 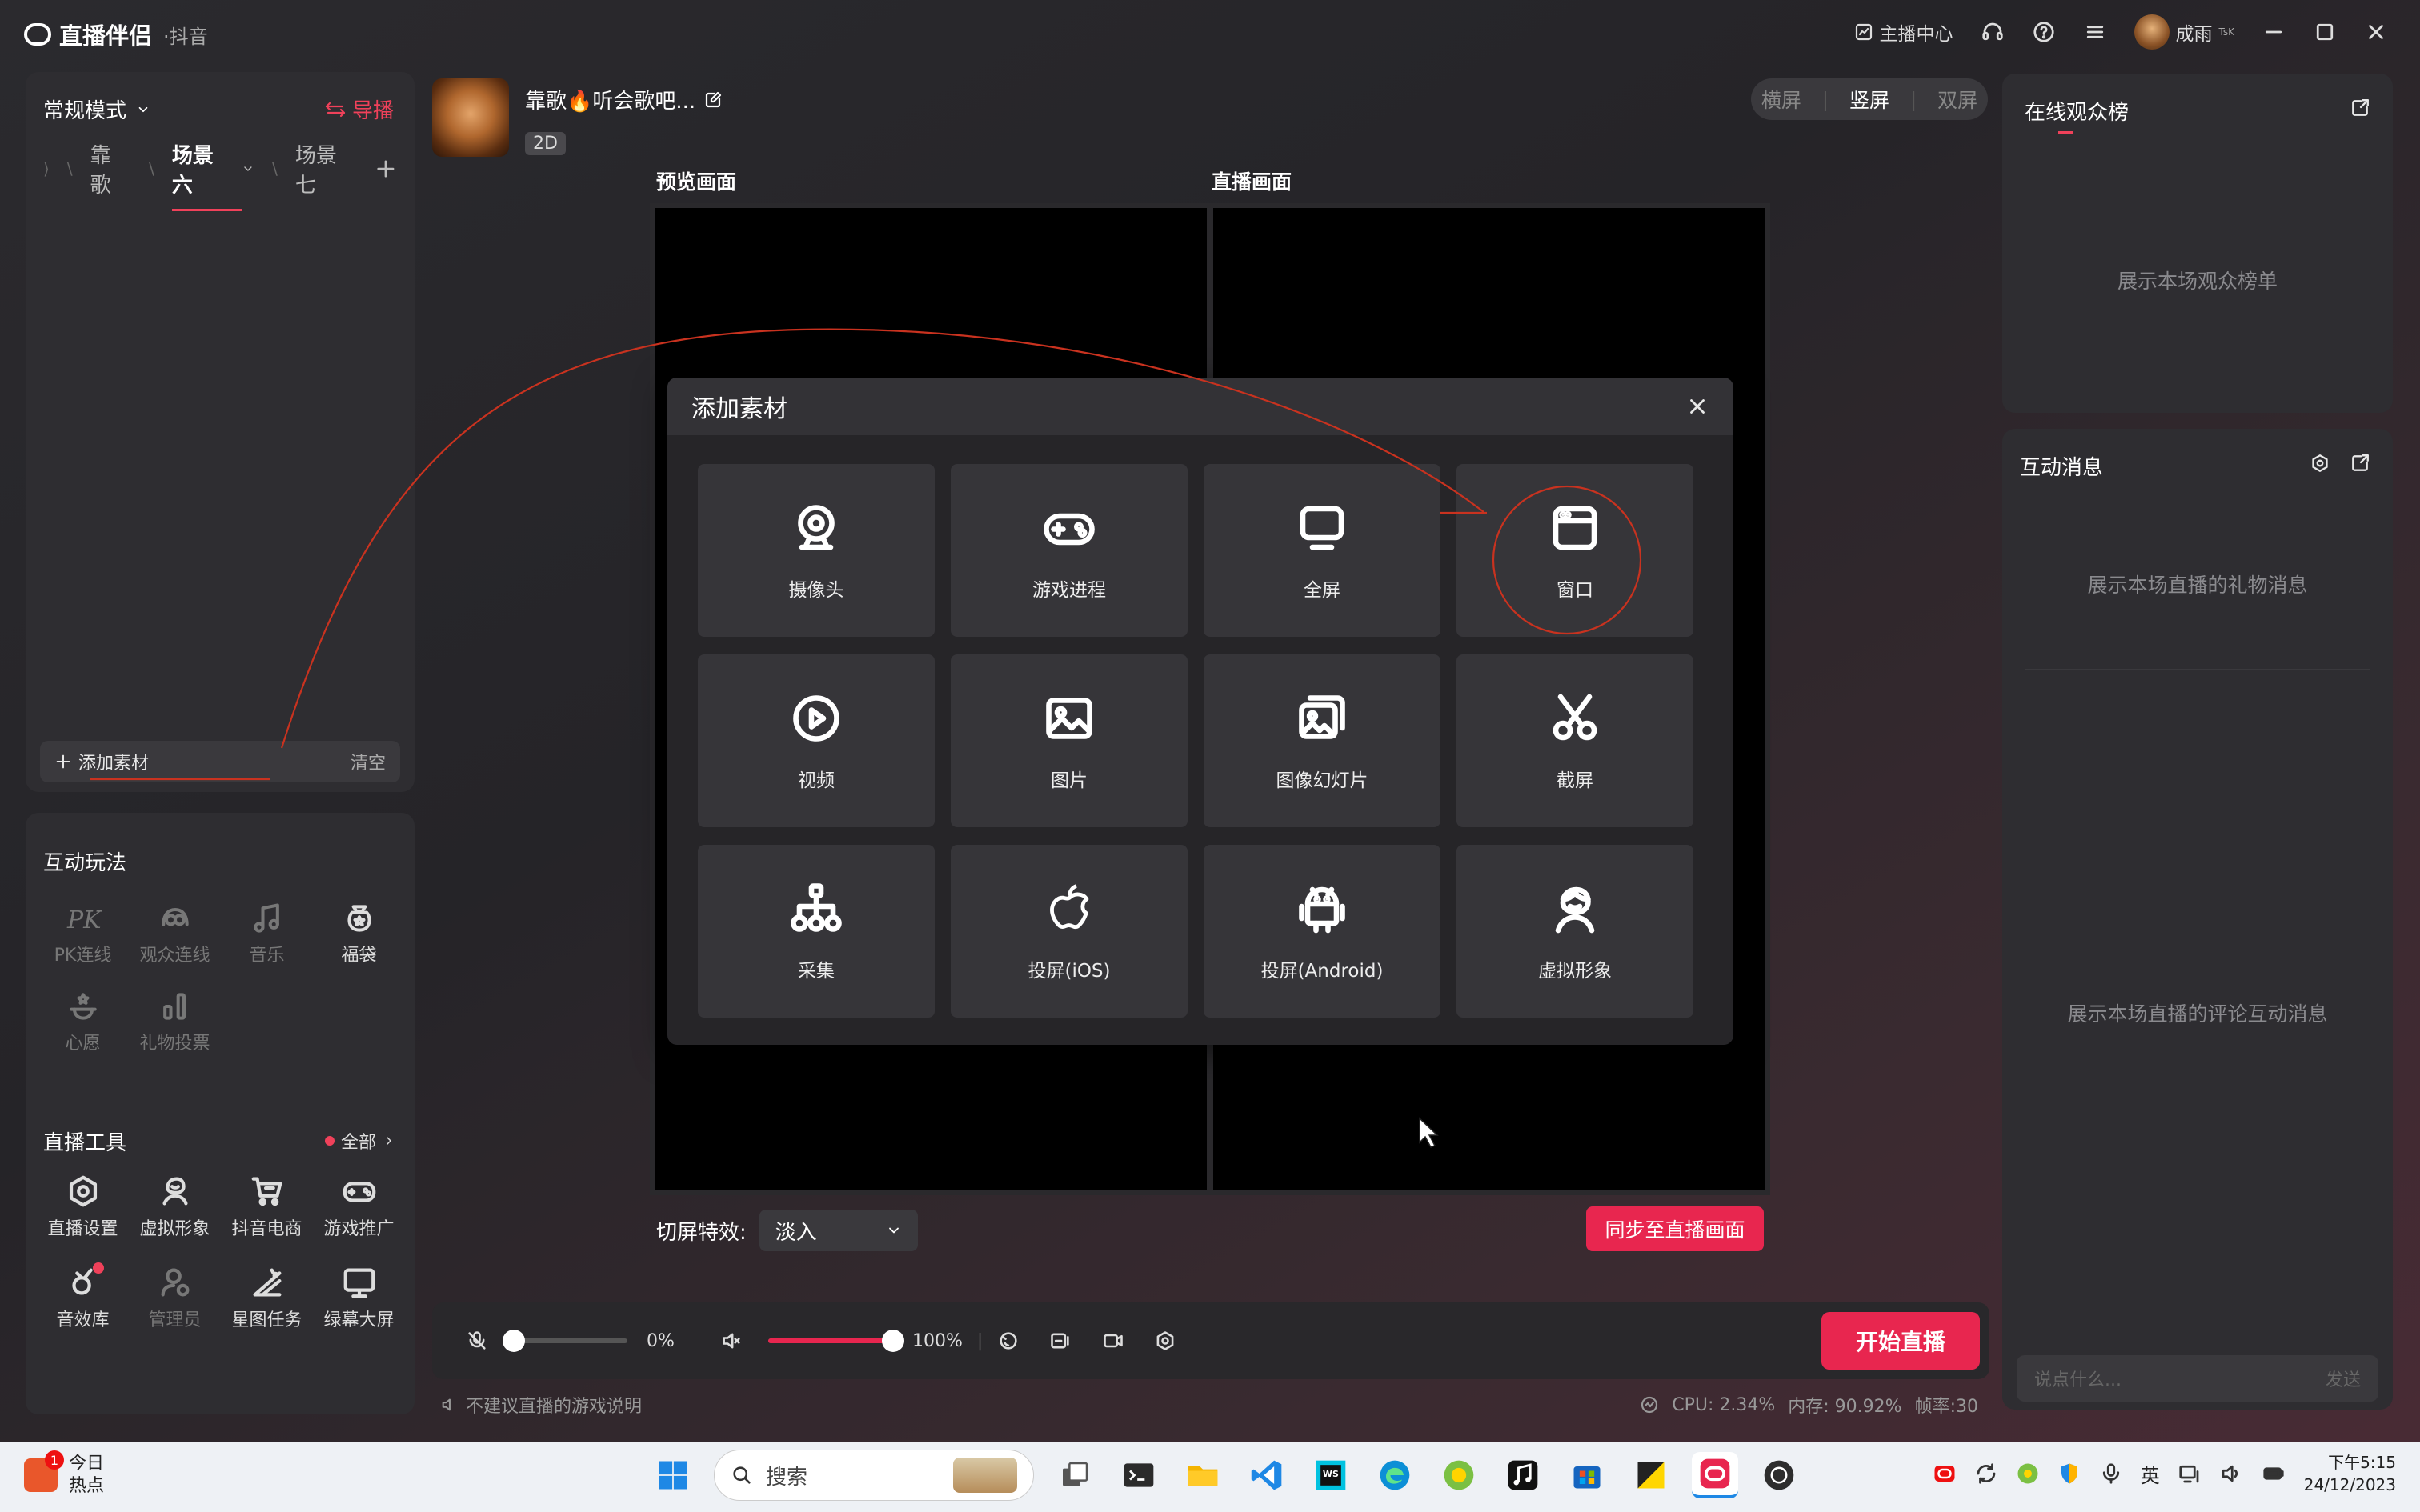 I want to click on scene-scroll-left: ⟩, so click(x=46, y=168).